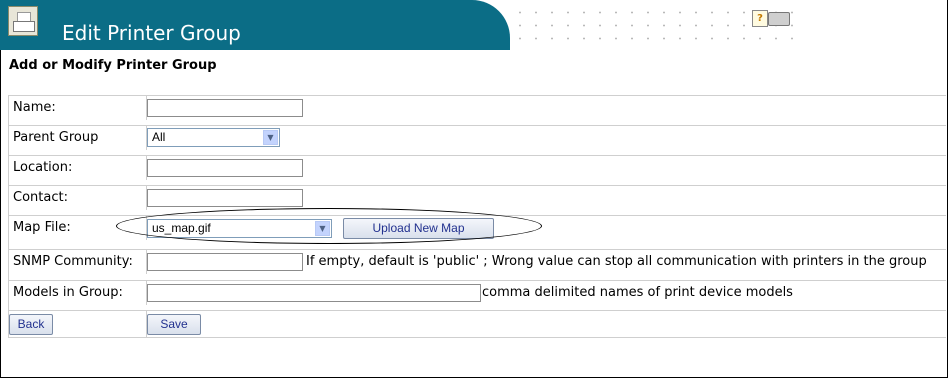 The height and width of the screenshot is (379, 948). Describe the element at coordinates (225, 198) in the screenshot. I see `contact-input` at that location.